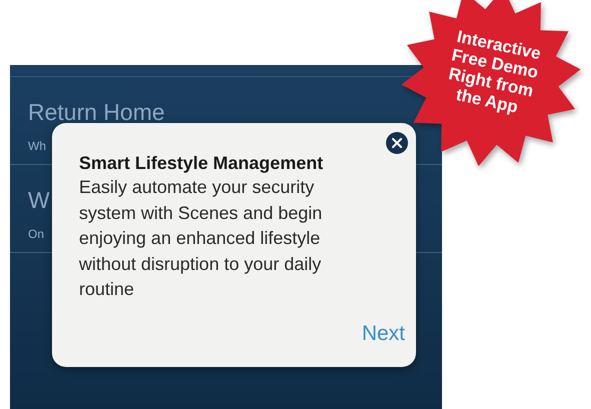  Describe the element at coordinates (96, 112) in the screenshot. I see `scene-title: Return Home` at that location.